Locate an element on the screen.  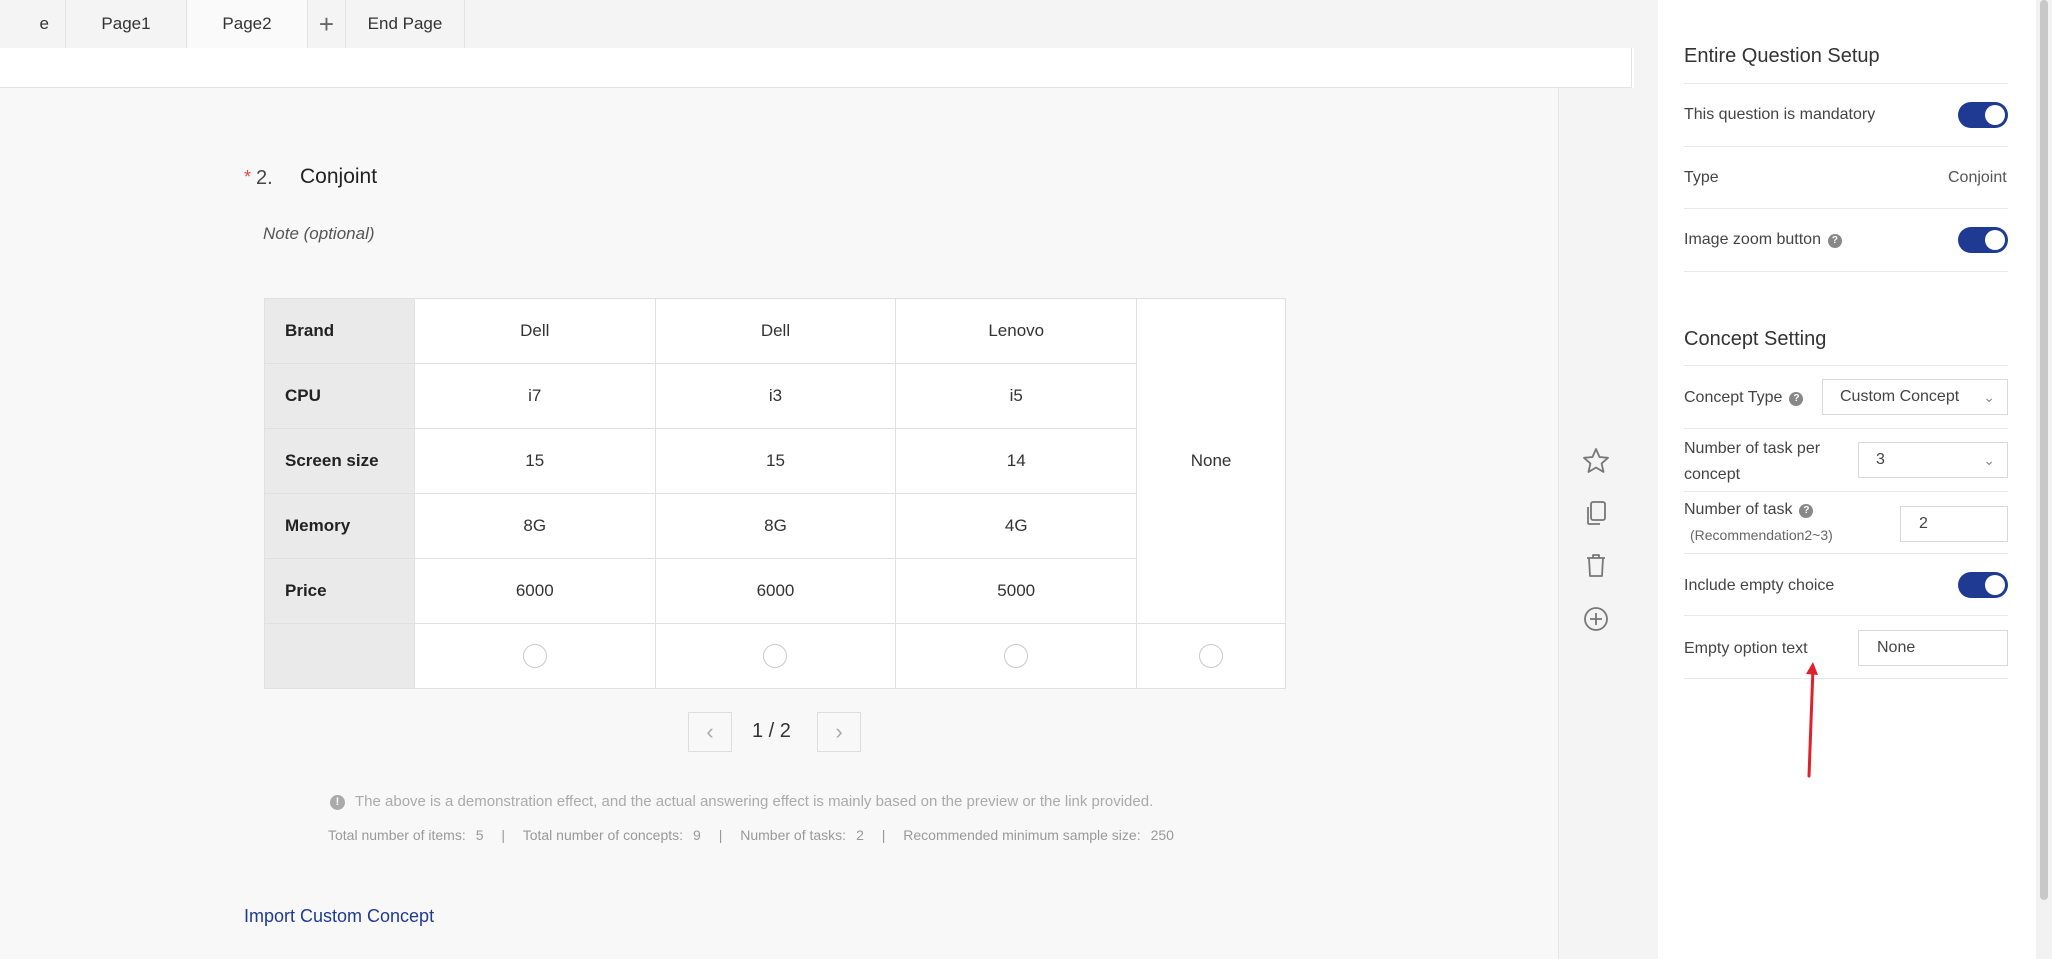
tasks-per-concept-label: Number of task per concept is located at coordinates (1752, 461).